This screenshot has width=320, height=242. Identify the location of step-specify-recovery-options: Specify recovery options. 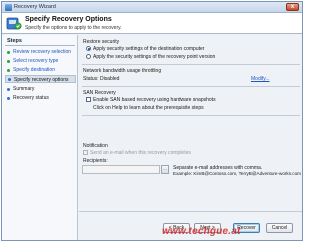
(40, 79).